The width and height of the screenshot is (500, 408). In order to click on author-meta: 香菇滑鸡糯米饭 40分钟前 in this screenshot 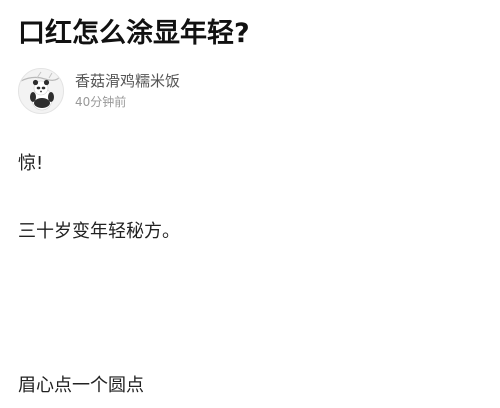, I will do `click(127, 91)`.